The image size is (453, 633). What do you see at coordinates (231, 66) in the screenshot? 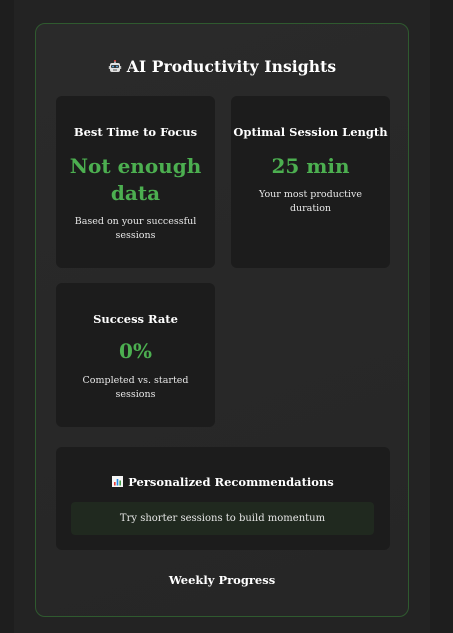
I see `panel-title-text: AI Productivity Insights` at bounding box center [231, 66].